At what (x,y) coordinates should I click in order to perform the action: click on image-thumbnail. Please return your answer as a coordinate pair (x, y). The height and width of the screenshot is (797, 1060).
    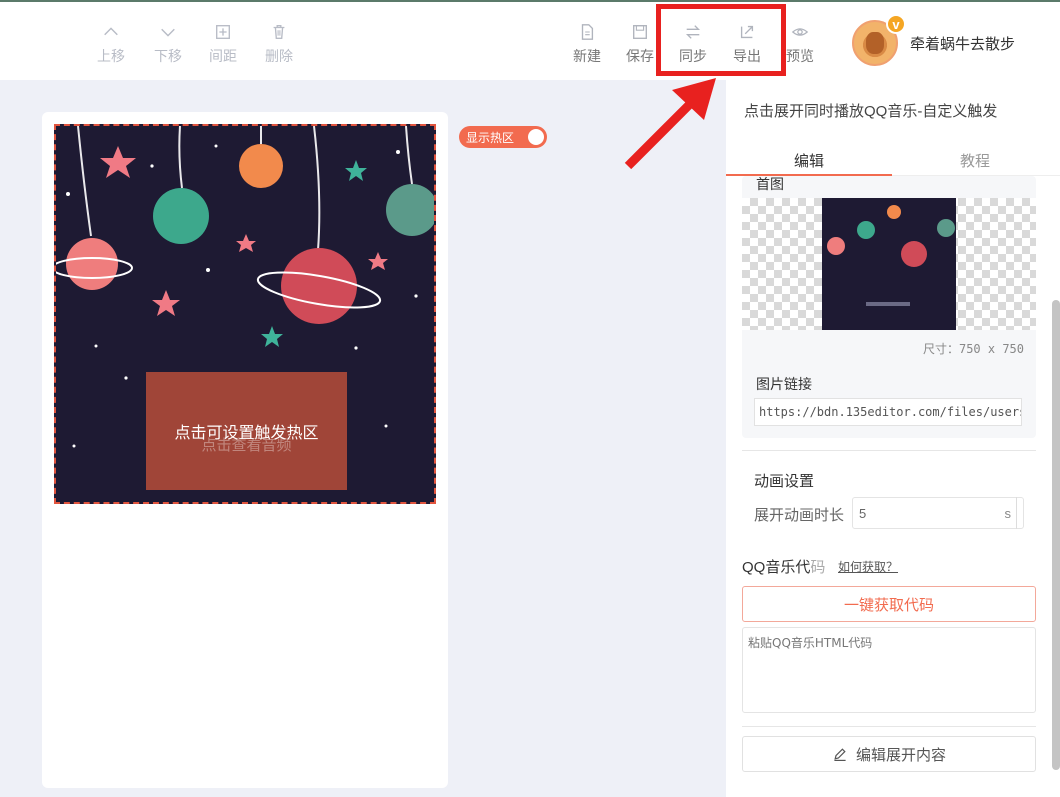
    Looking at the image, I should click on (889, 264).